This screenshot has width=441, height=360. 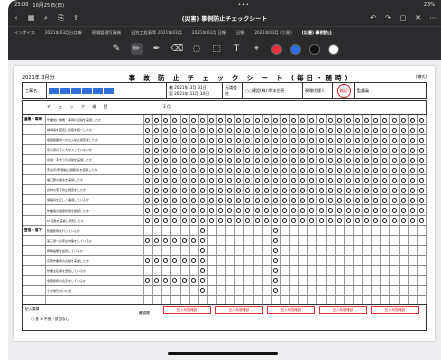 What do you see at coordinates (224, 18) in the screenshot?
I see `document-title: (災害) 事例防止チェックシート` at bounding box center [224, 18].